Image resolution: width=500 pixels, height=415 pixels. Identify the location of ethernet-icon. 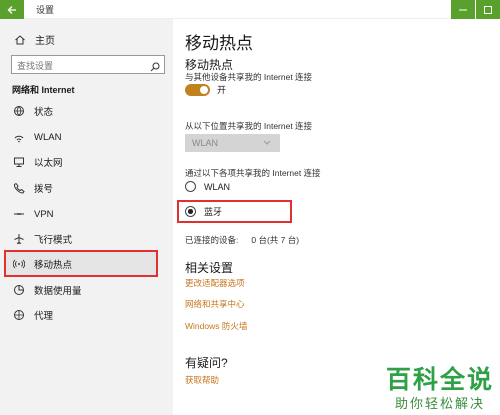
(19, 162).